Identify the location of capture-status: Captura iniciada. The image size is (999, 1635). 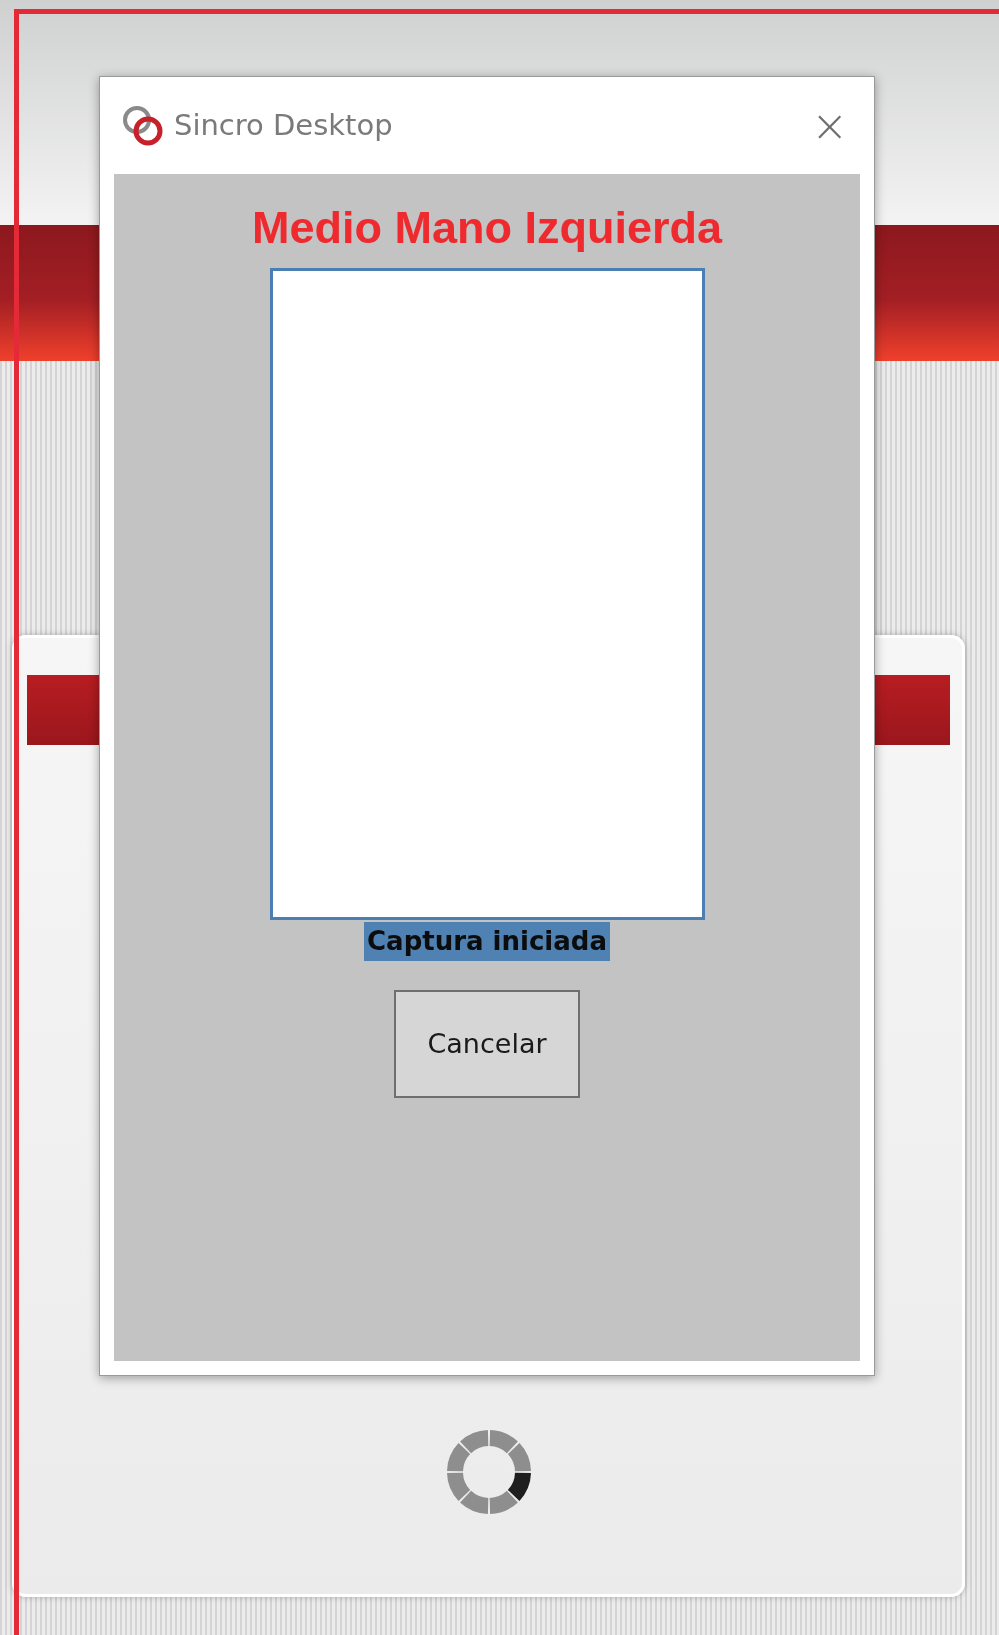
(487, 942).